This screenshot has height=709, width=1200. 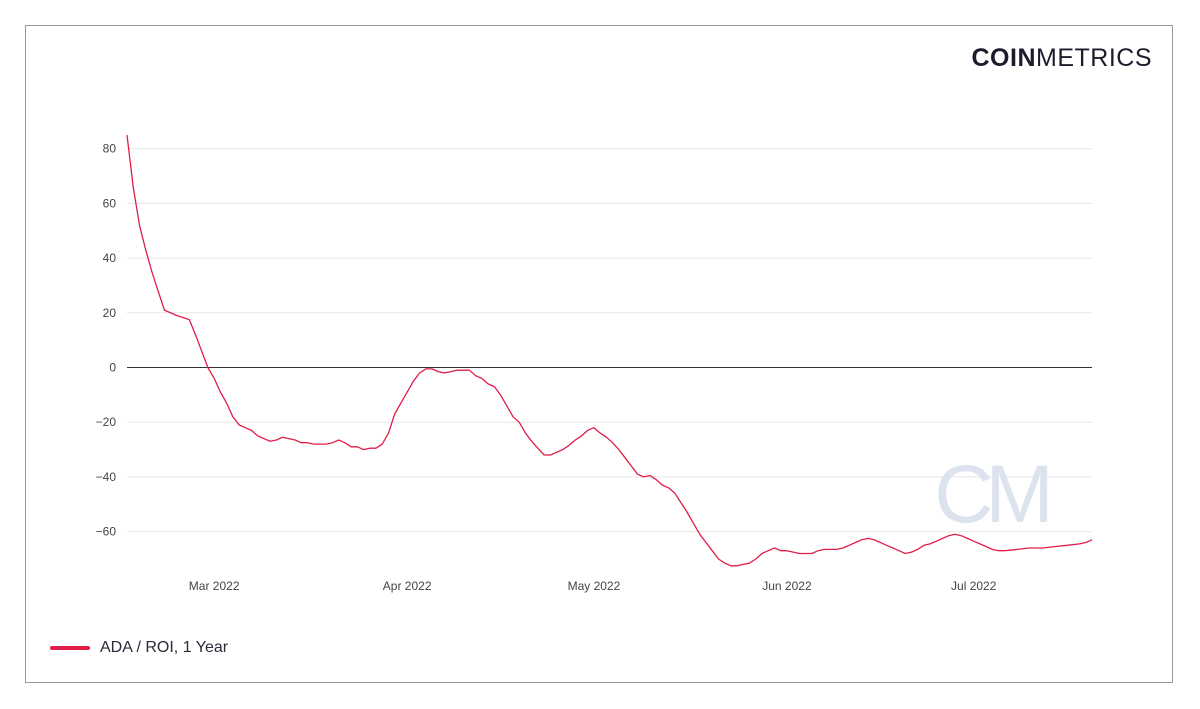 What do you see at coordinates (70, 648) in the screenshot?
I see `legend-swatch` at bounding box center [70, 648].